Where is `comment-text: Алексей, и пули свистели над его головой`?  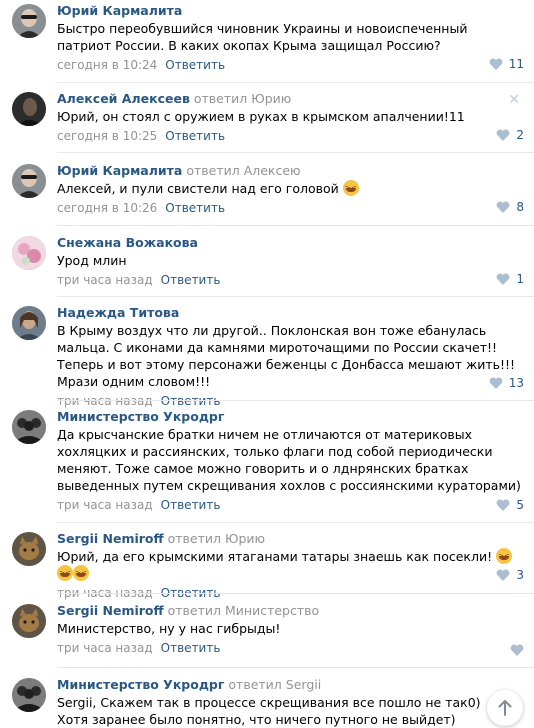 comment-text: Алексей, и пули свистели над его головой is located at coordinates (198, 188).